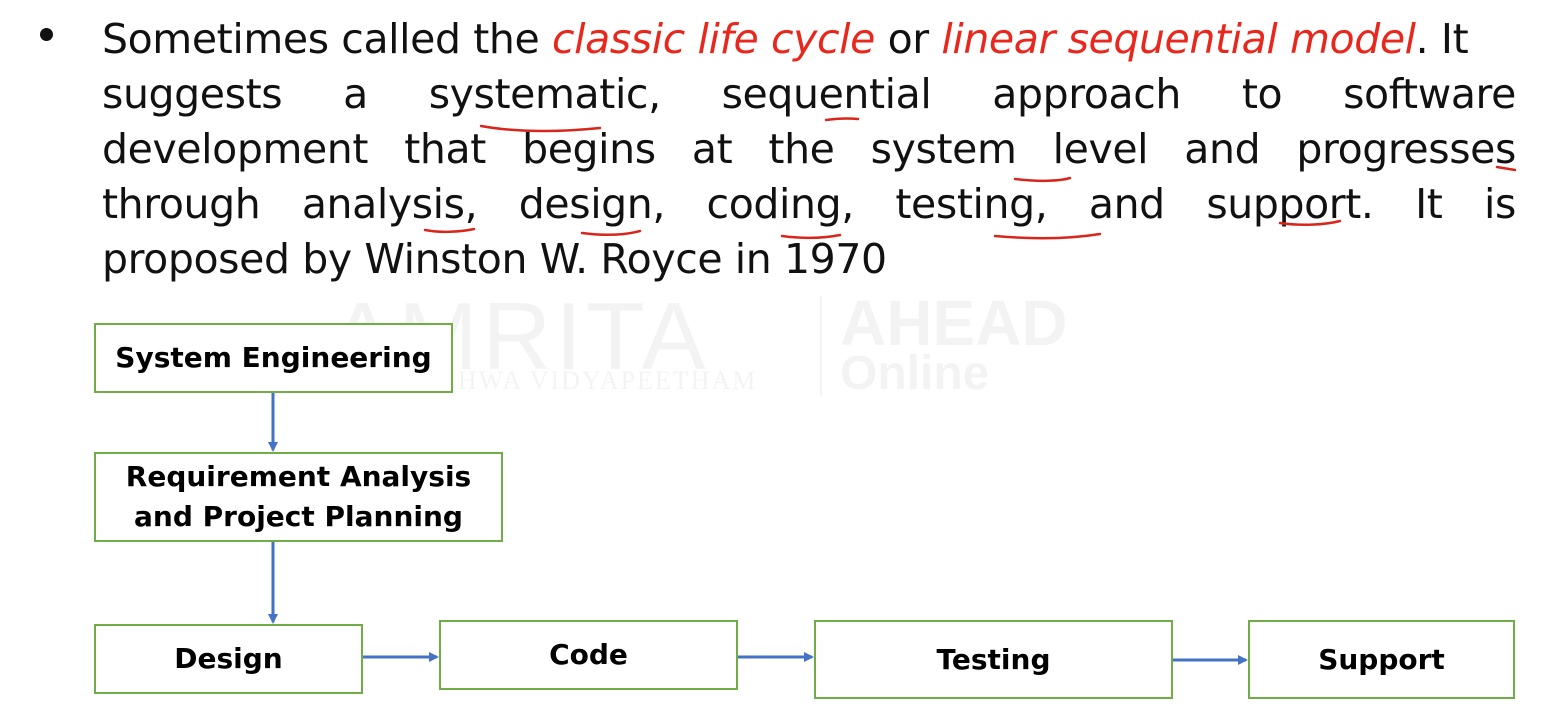 The width and height of the screenshot is (1546, 710). I want to click on node-system-engineering: System Engineering, so click(273, 358).